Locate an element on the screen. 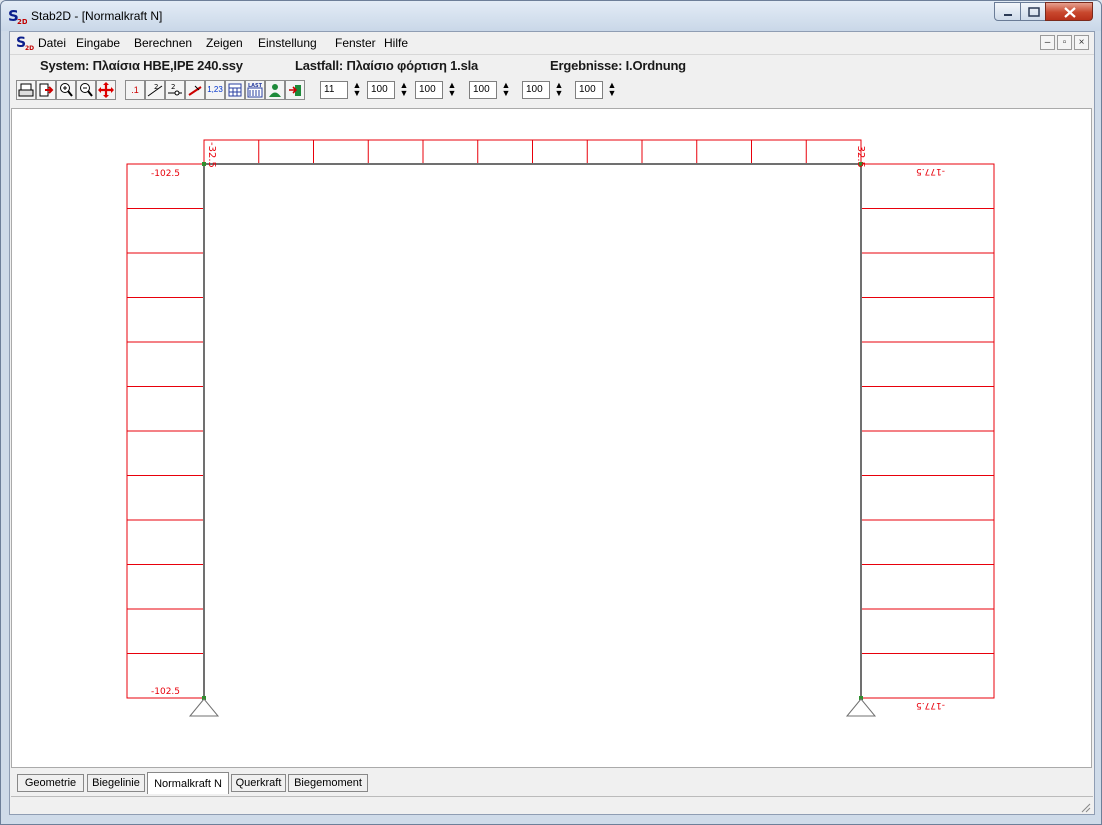 Image resolution: width=1102 pixels, height=825 pixels. exit-icon is located at coordinates (295, 90).